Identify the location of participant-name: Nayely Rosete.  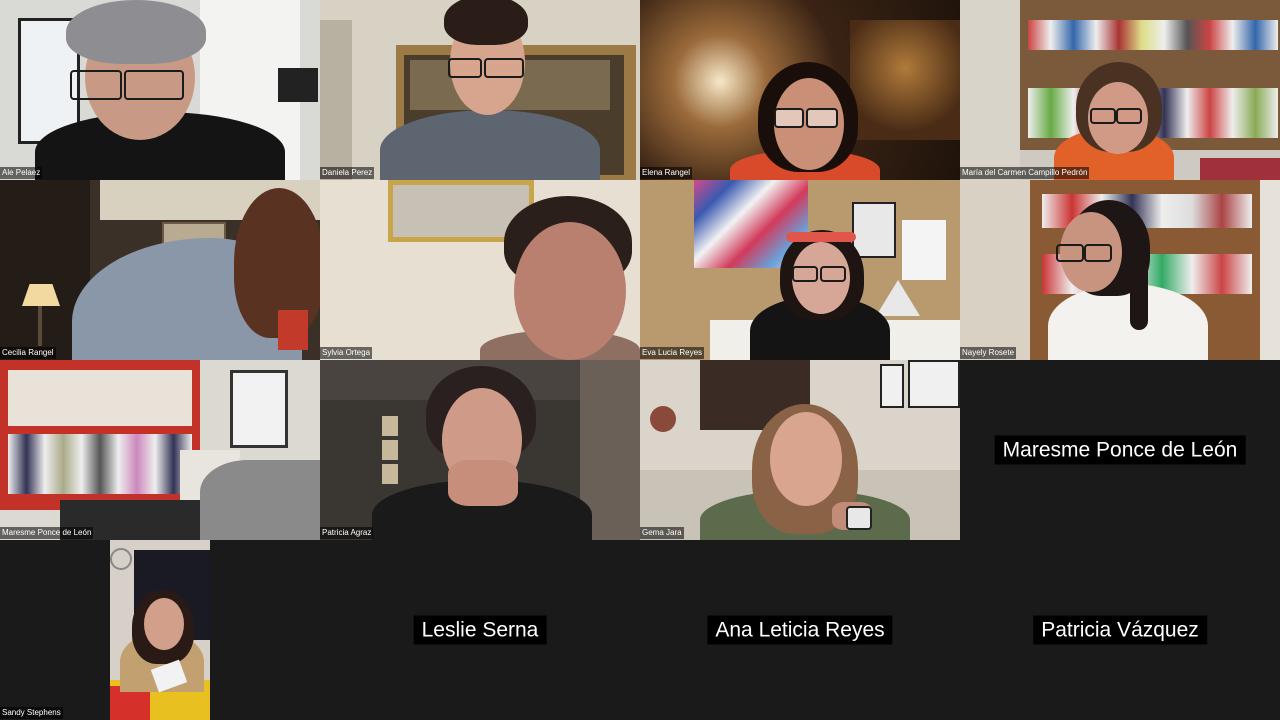
(988, 353).